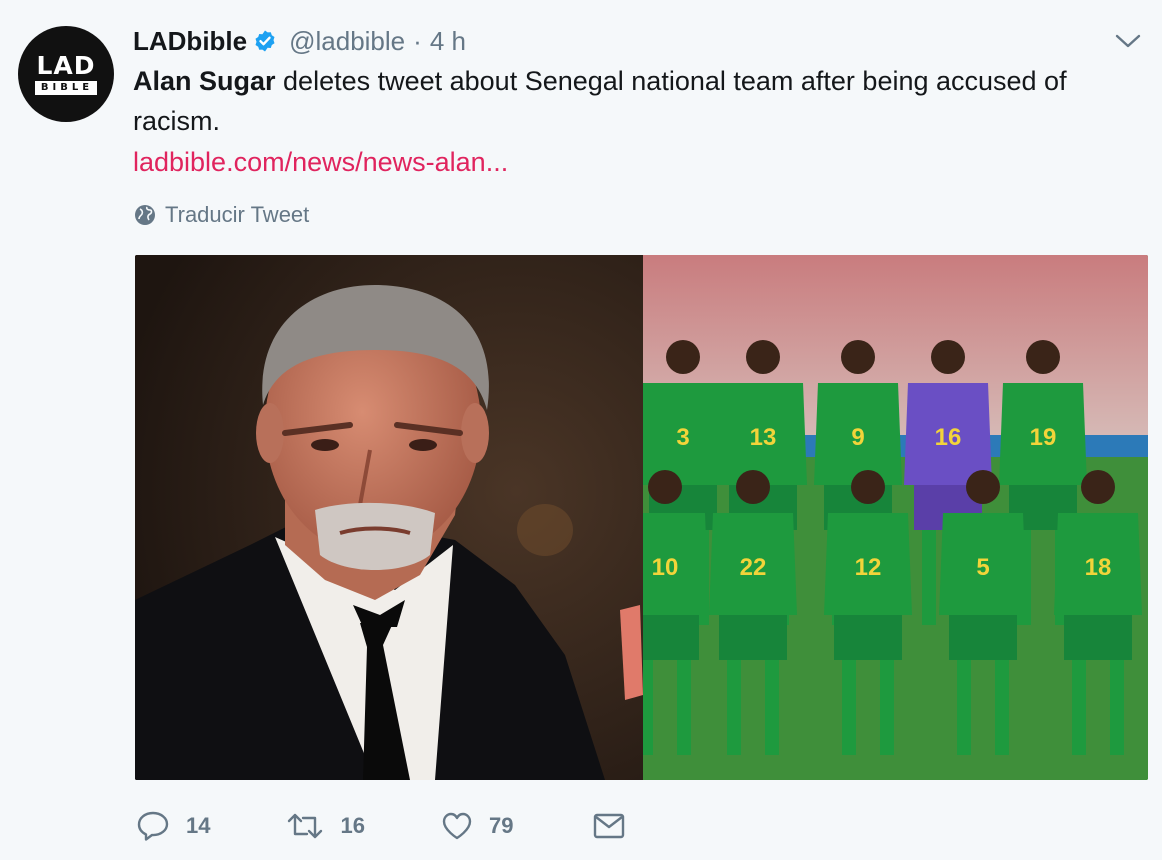 Image resolution: width=1162 pixels, height=860 pixels. Describe the element at coordinates (457, 826) in the screenshot. I see `heart-icon` at that location.